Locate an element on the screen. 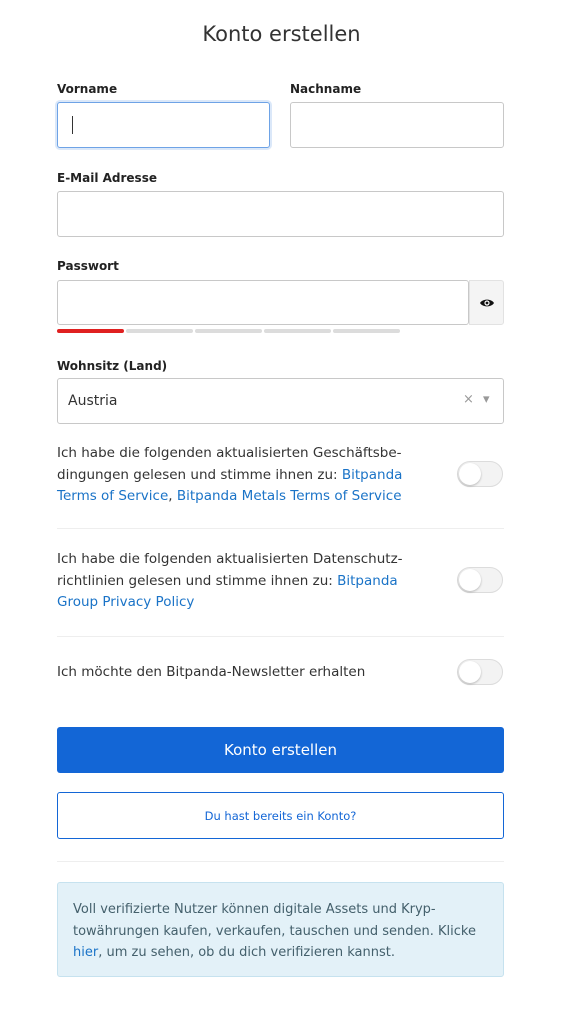 This screenshot has width=563, height=1024. create-account-button: Konto erstellen is located at coordinates (280, 750).